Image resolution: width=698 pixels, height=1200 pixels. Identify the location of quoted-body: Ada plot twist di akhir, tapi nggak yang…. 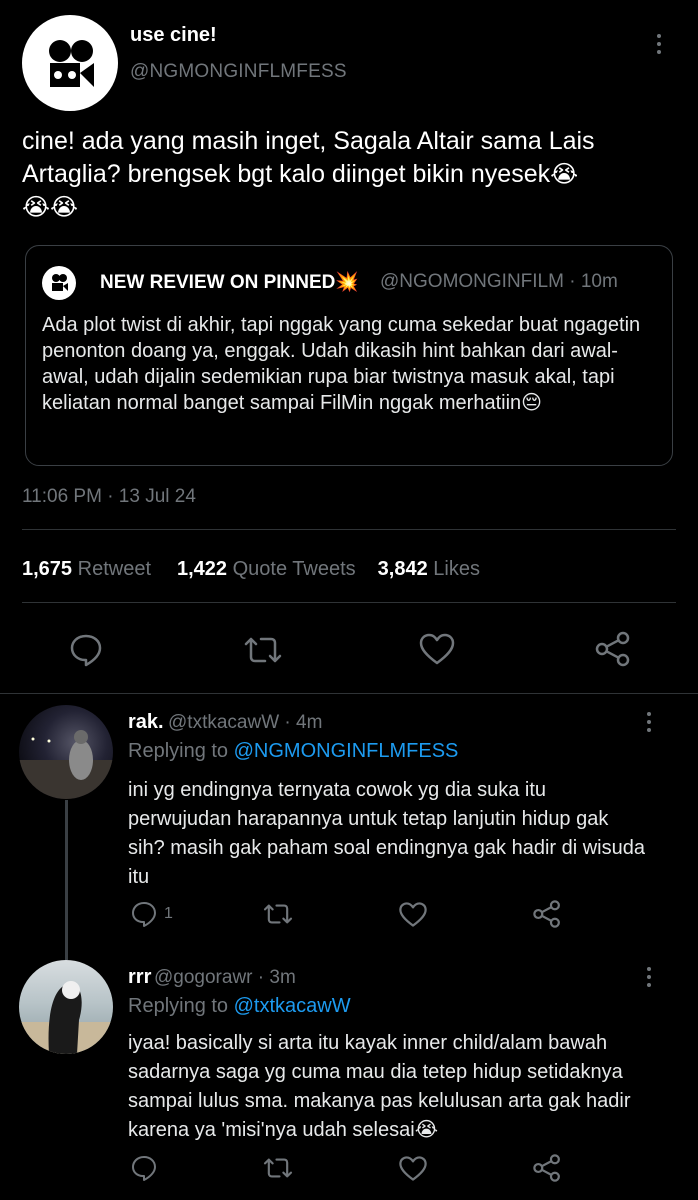
(341, 364).